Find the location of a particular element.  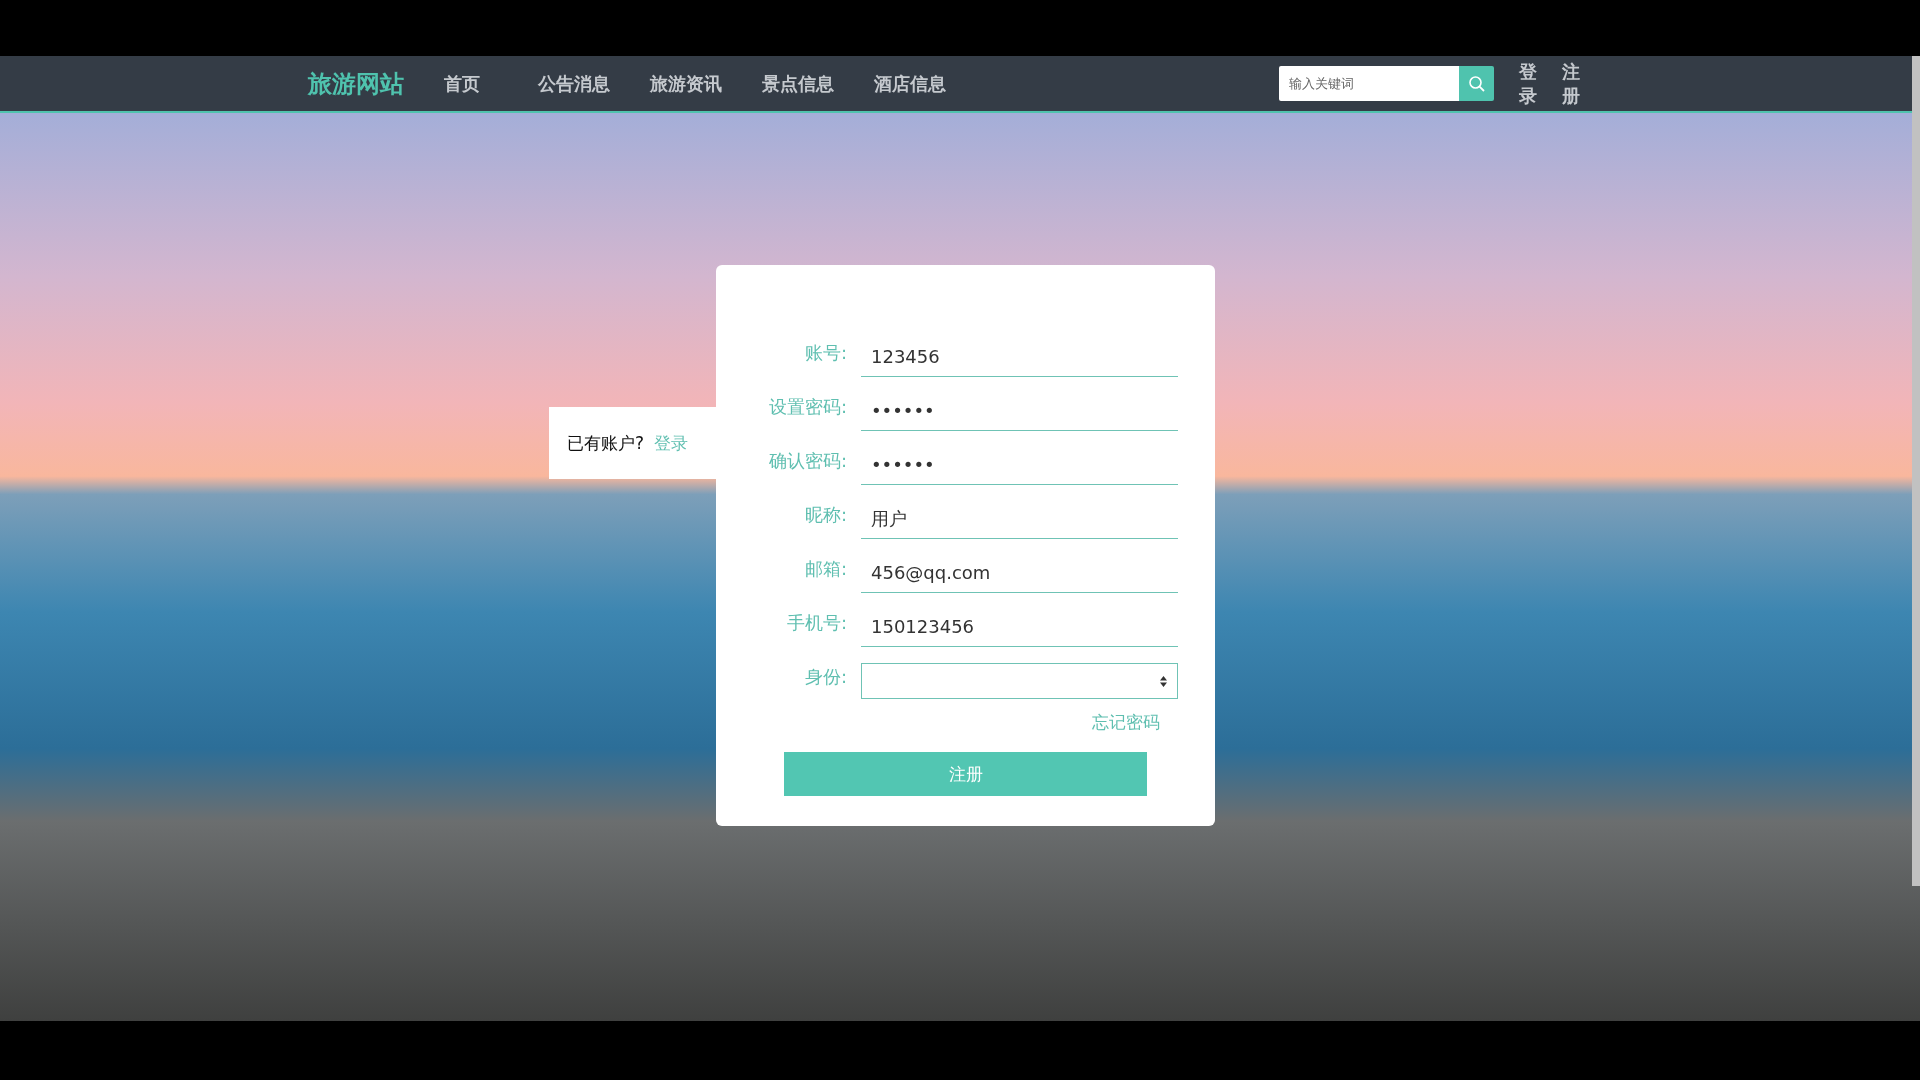

nav-link: 公告消息 is located at coordinates (574, 83).